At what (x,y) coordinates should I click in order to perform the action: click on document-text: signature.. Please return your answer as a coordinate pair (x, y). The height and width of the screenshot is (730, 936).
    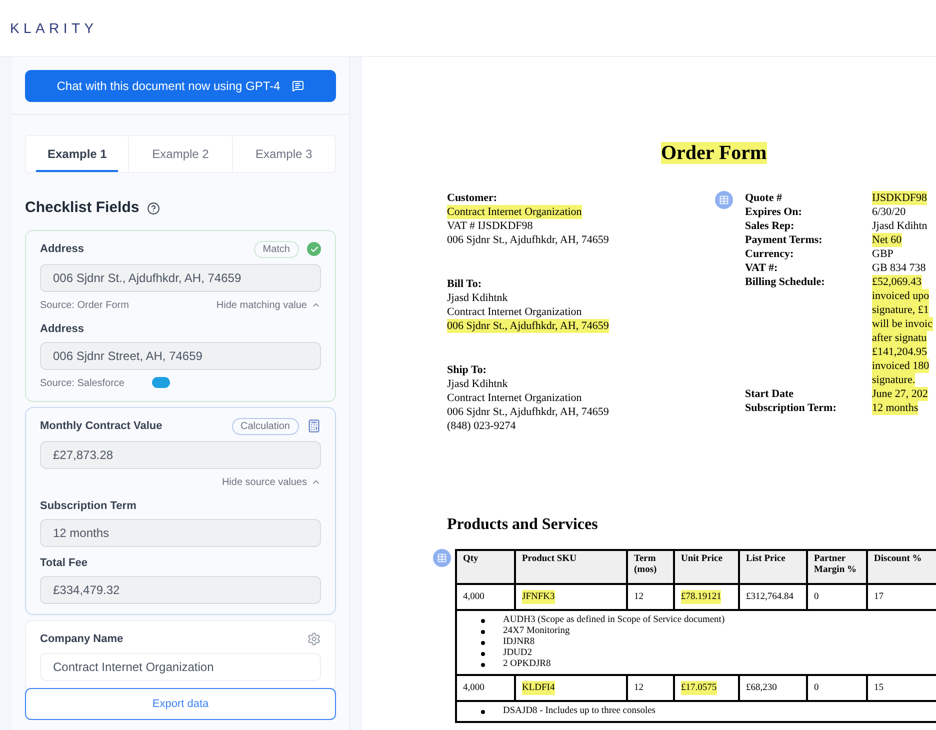
    Looking at the image, I should click on (894, 380).